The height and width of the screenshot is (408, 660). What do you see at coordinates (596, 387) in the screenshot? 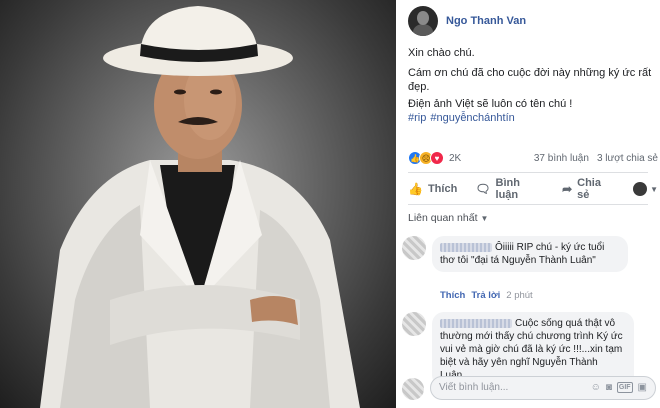
I see `emoji-icon: ☺` at bounding box center [596, 387].